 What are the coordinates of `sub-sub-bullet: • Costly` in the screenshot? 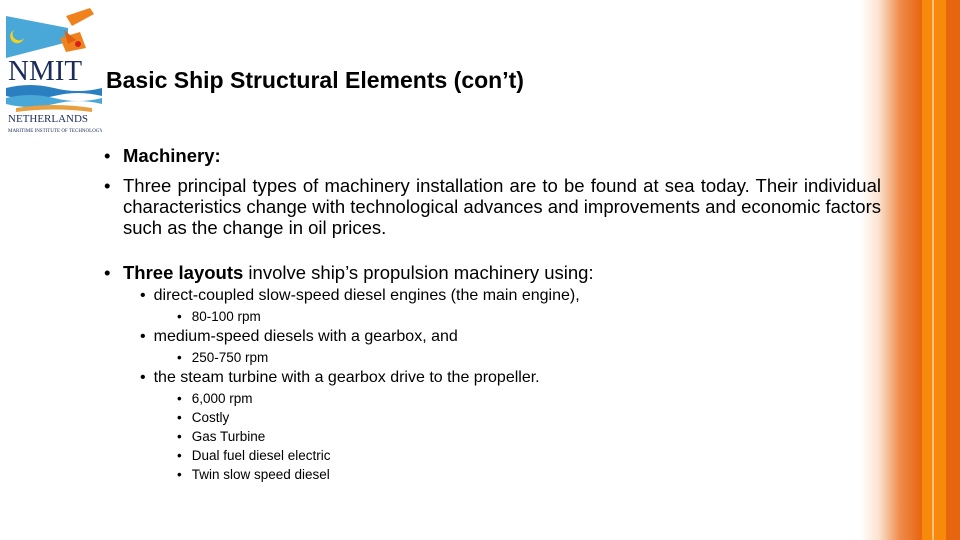 It's located at (203, 417).